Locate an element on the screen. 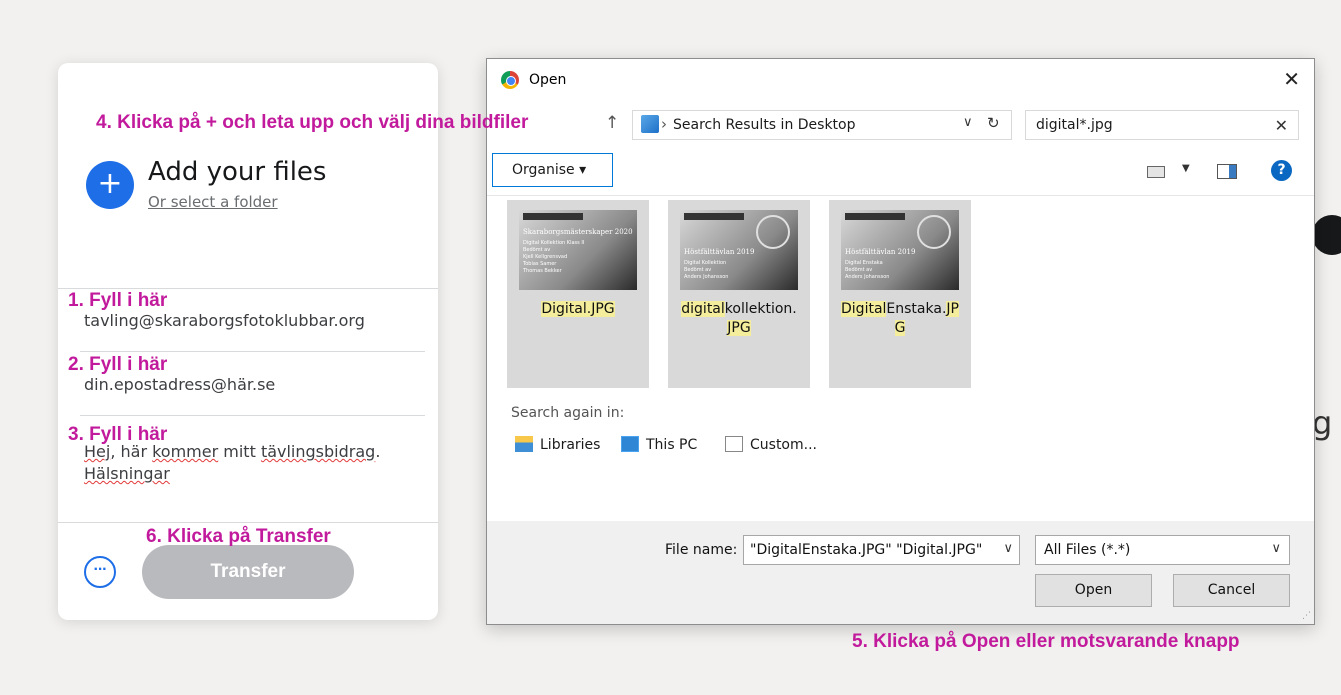  close-icon: ✕ is located at coordinates (1291, 79).